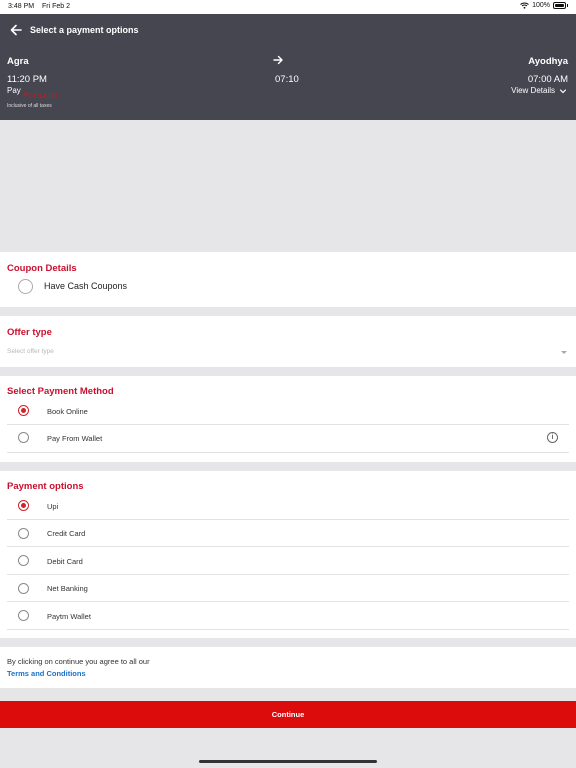 This screenshot has height=768, width=576. I want to click on info-icon: i, so click(552, 437).